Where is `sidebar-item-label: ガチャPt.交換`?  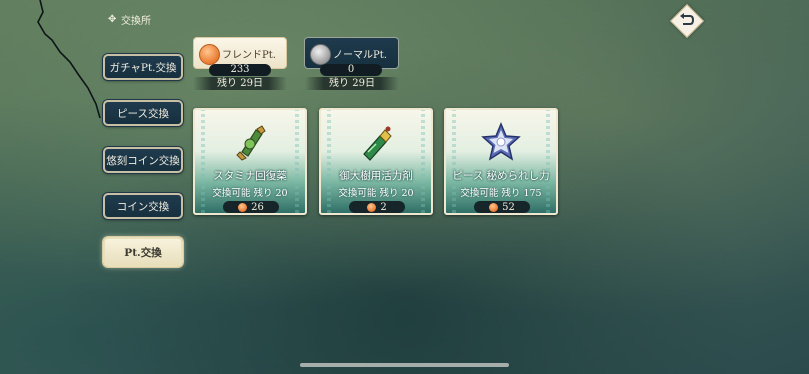
sidebar-item-label: ガチャPt.交換 is located at coordinates (143, 67).